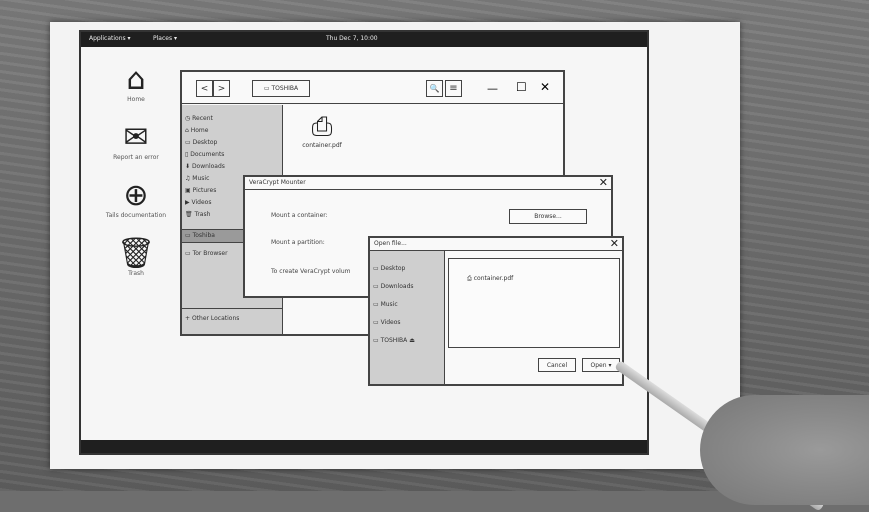  What do you see at coordinates (322, 145) in the screenshot?
I see `file-name-label: container.pdf` at bounding box center [322, 145].